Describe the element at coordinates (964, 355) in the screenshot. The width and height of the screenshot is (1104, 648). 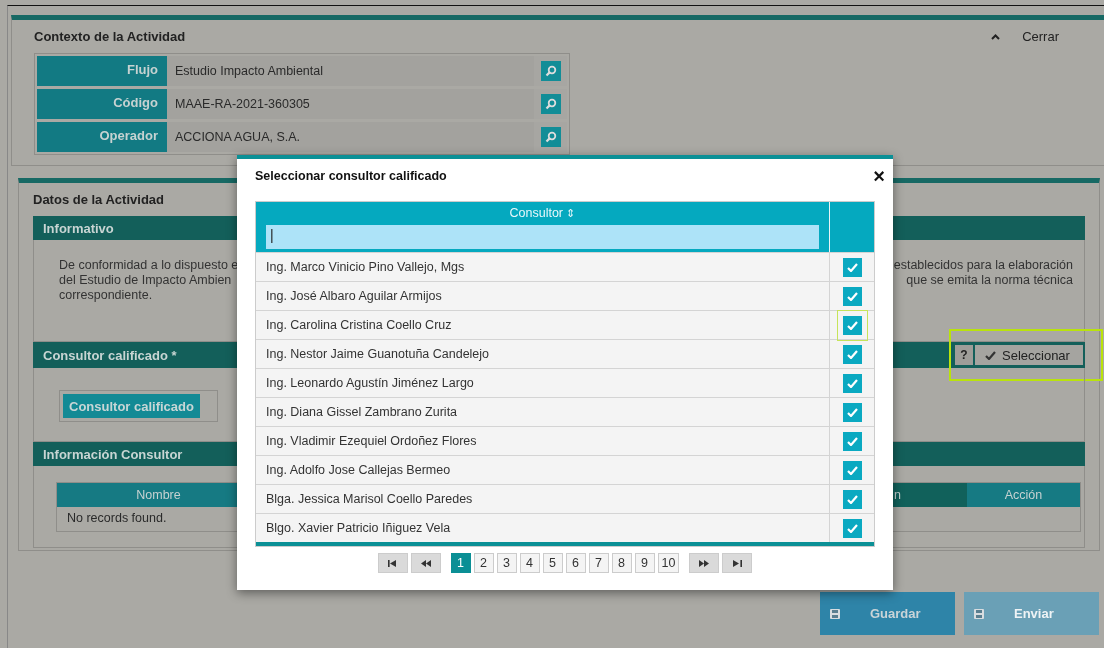
I see `help-button: ?` at that location.